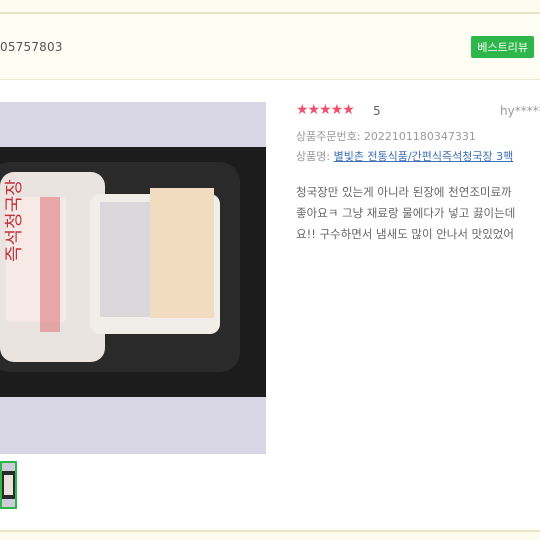 This screenshot has width=540, height=540. I want to click on product-label-text: 즉석청국장, so click(14, 220).